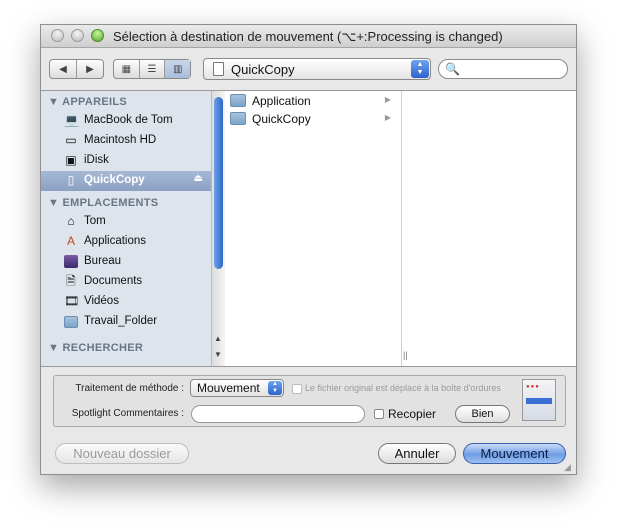  I want to click on column-view-button: ▥, so click(178, 69).